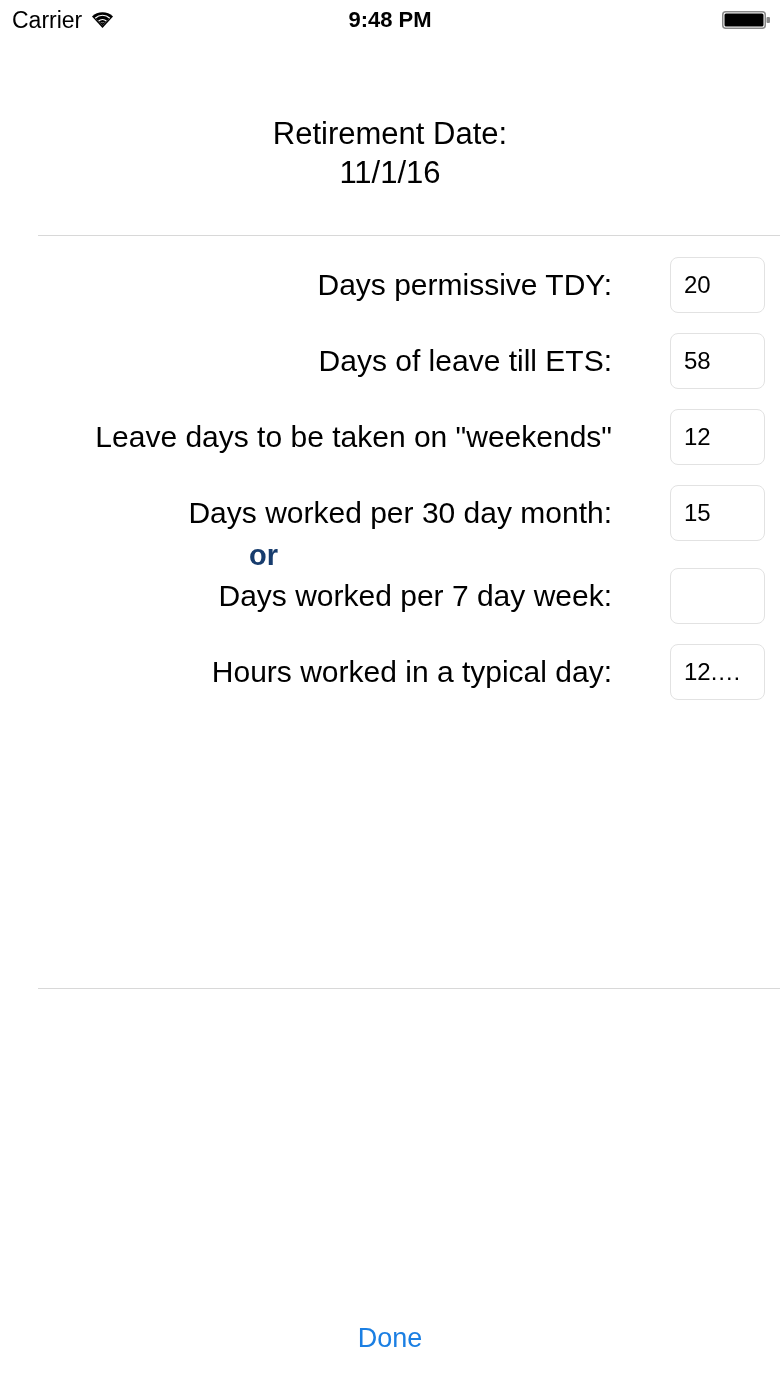 This screenshot has width=780, height=1387. I want to click on field-label: Days worked per 30 day month:, so click(399, 513).